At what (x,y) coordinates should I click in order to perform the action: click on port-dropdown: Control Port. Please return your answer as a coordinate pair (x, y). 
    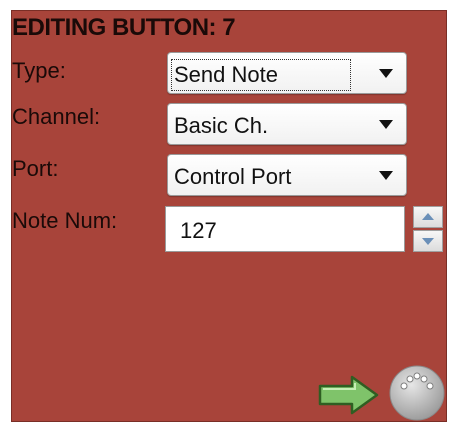
    Looking at the image, I should click on (287, 175).